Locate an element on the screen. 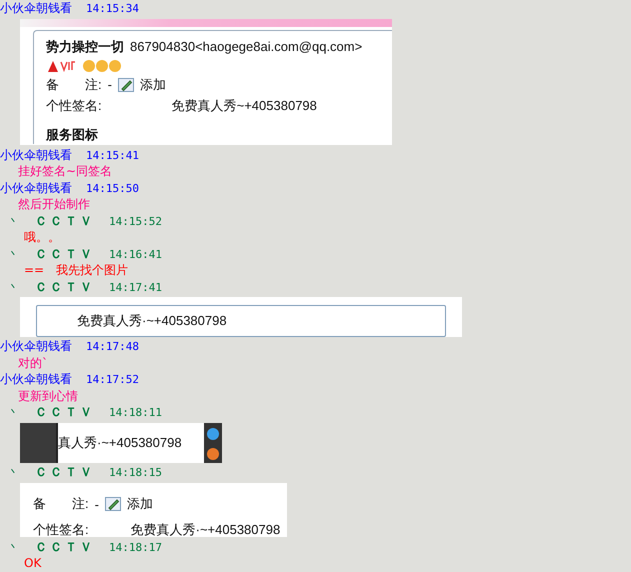 The width and height of the screenshot is (631, 572). message-text: == 我先找个图片 is located at coordinates (76, 270).